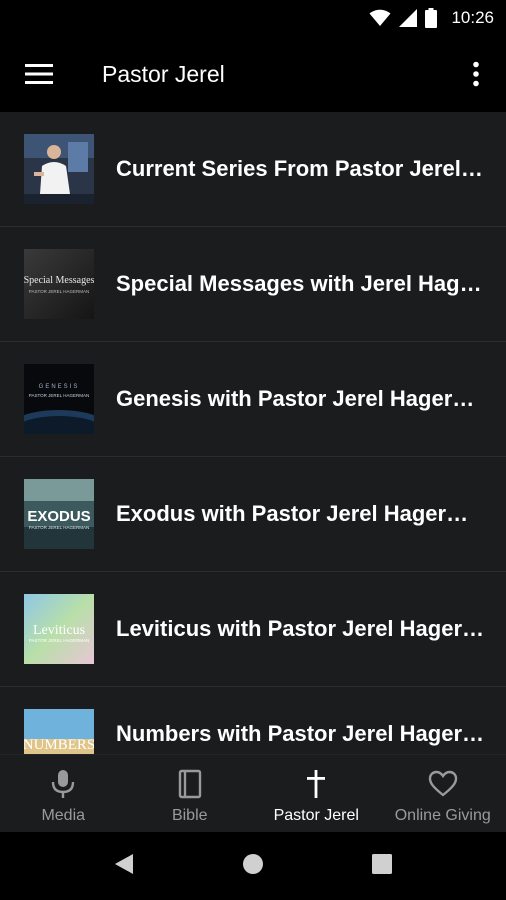 The width and height of the screenshot is (506, 900). What do you see at coordinates (253, 18) in the screenshot?
I see `status-bar: 10:26` at bounding box center [253, 18].